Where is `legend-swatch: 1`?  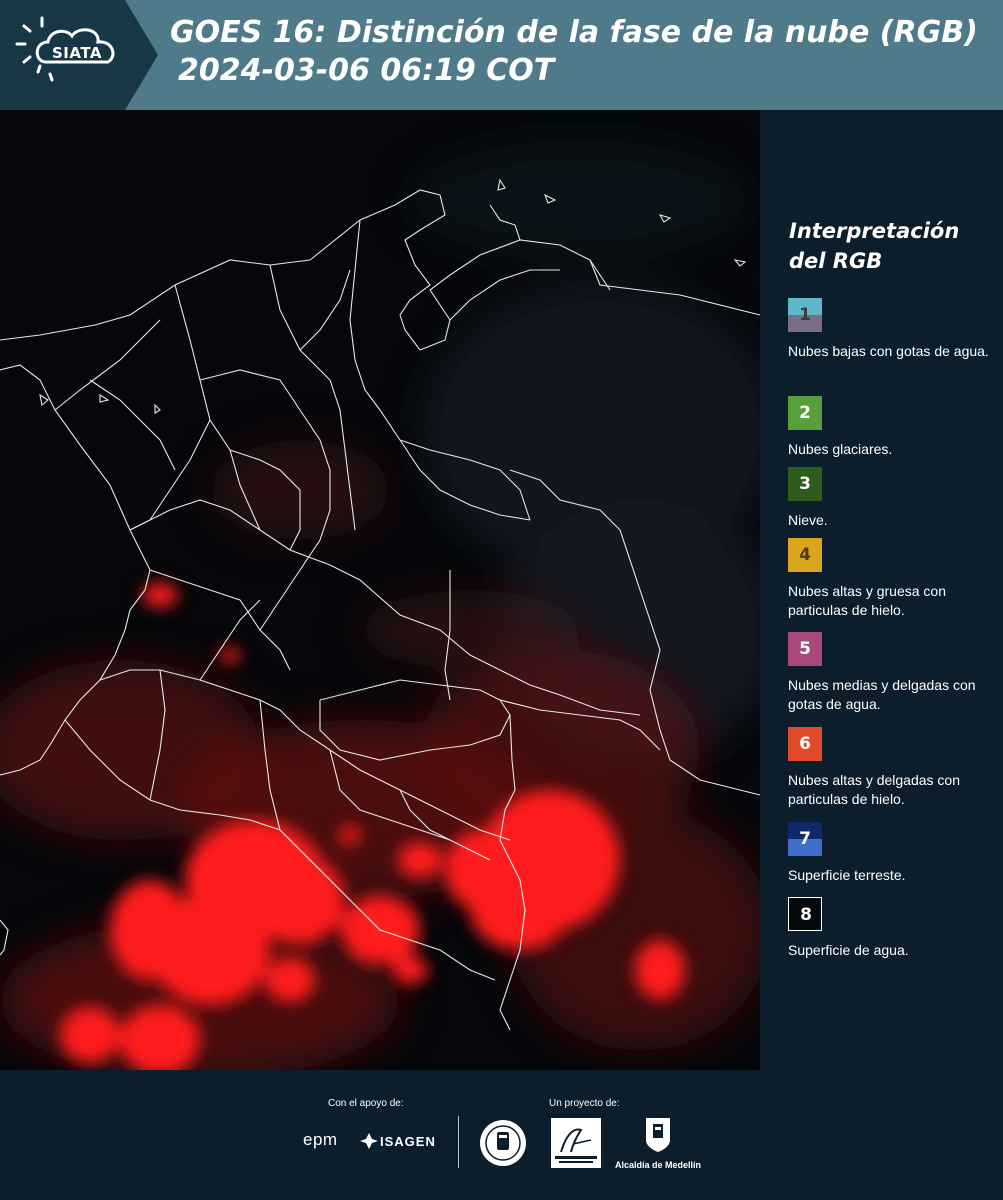 legend-swatch: 1 is located at coordinates (805, 315).